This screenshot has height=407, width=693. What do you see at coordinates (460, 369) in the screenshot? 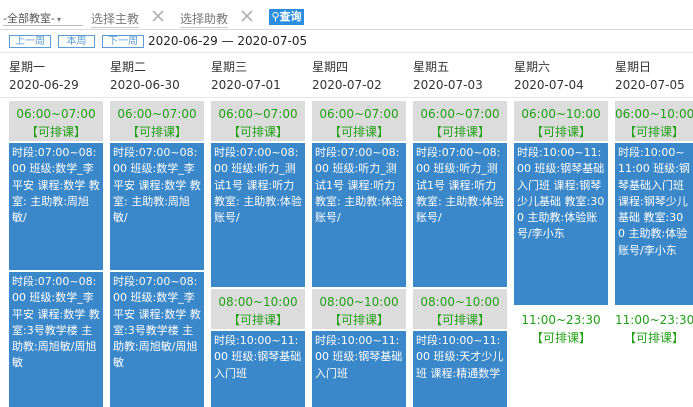
I see `lesson-card-fri-2: 时段:10:00~11:00 班级:天才少儿班 课程:精通数学` at bounding box center [460, 369].